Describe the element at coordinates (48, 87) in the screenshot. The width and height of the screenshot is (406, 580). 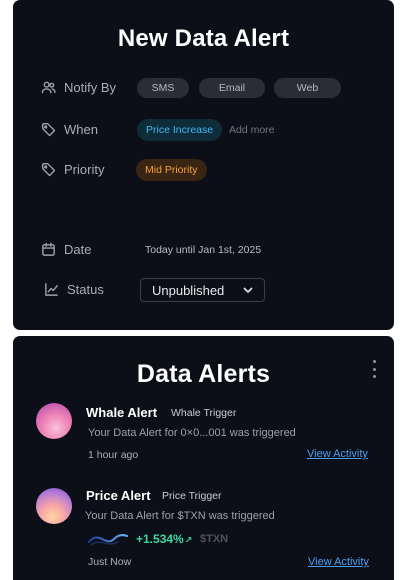
I see `users-icon` at that location.